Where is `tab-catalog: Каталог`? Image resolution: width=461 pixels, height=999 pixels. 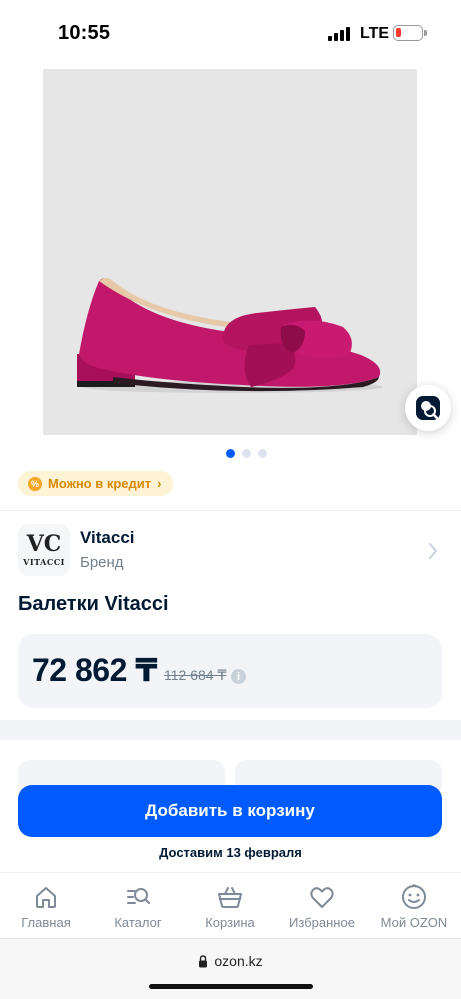 tab-catalog: Каталог is located at coordinates (138, 906).